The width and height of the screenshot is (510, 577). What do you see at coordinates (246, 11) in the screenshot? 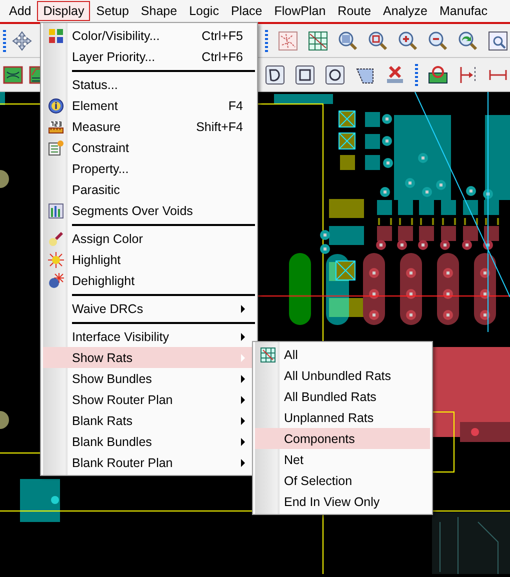
I see `menu-bar-item: Place` at bounding box center [246, 11].